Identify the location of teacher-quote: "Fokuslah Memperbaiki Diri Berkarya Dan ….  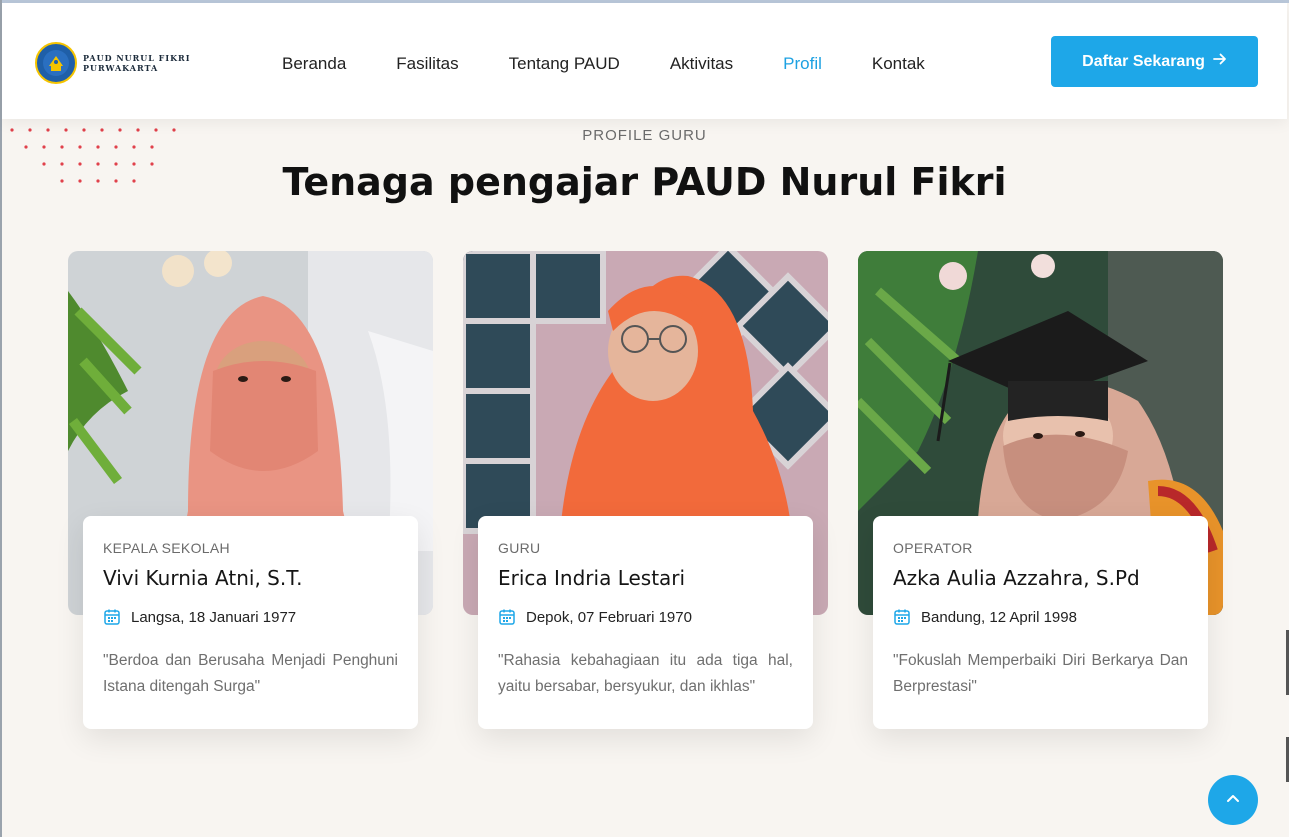
(1040, 673).